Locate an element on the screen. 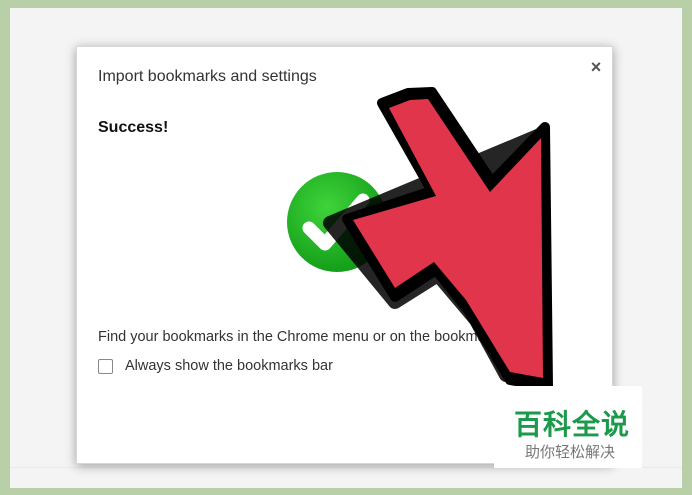 This screenshot has width=692, height=495. checkbox-label: Always show the bookmarks bar is located at coordinates (229, 366).